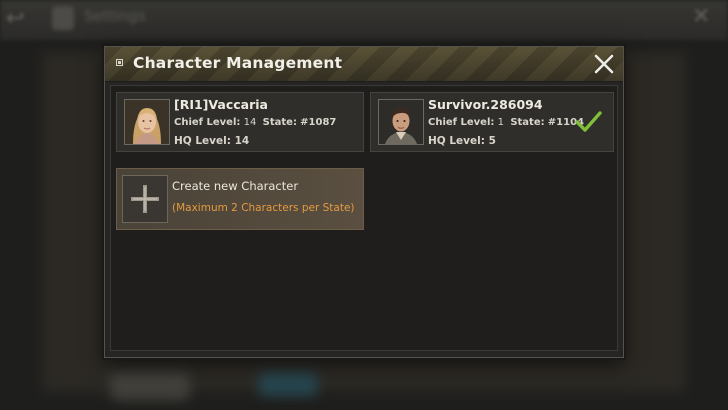 This screenshot has width=728, height=410. What do you see at coordinates (242, 141) in the screenshot?
I see `hq-level-value: 14` at bounding box center [242, 141].